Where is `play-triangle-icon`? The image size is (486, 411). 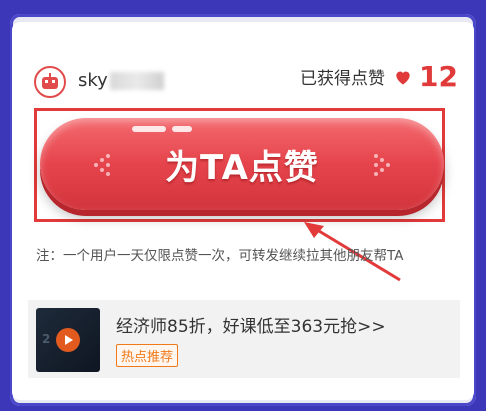
play-triangle-icon is located at coordinates (69, 340).